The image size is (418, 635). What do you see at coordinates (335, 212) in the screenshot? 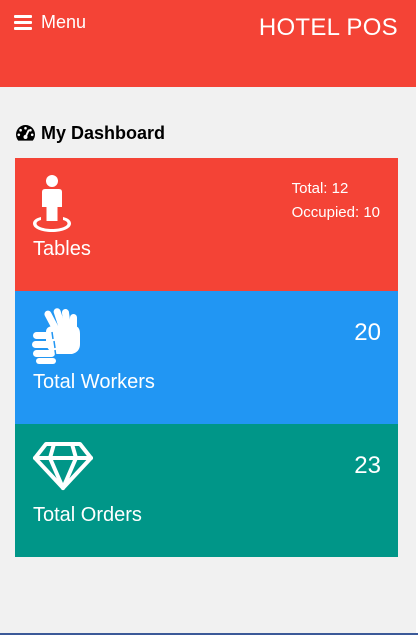
I see `tables-occupied: Occupied: 10` at bounding box center [335, 212].